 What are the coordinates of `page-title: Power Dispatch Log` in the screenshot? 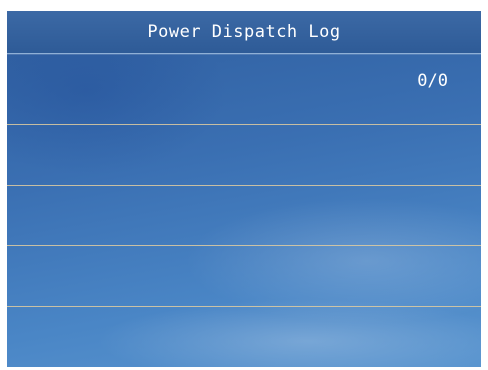 It's located at (244, 32).